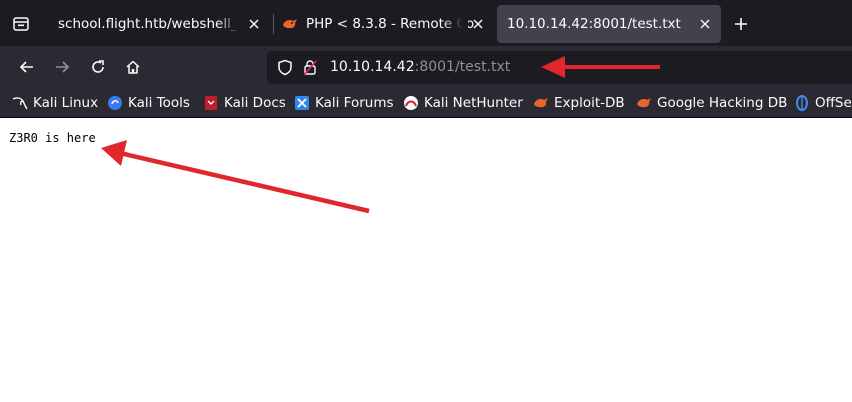  I want to click on arrow-right-icon, so click(63, 67).